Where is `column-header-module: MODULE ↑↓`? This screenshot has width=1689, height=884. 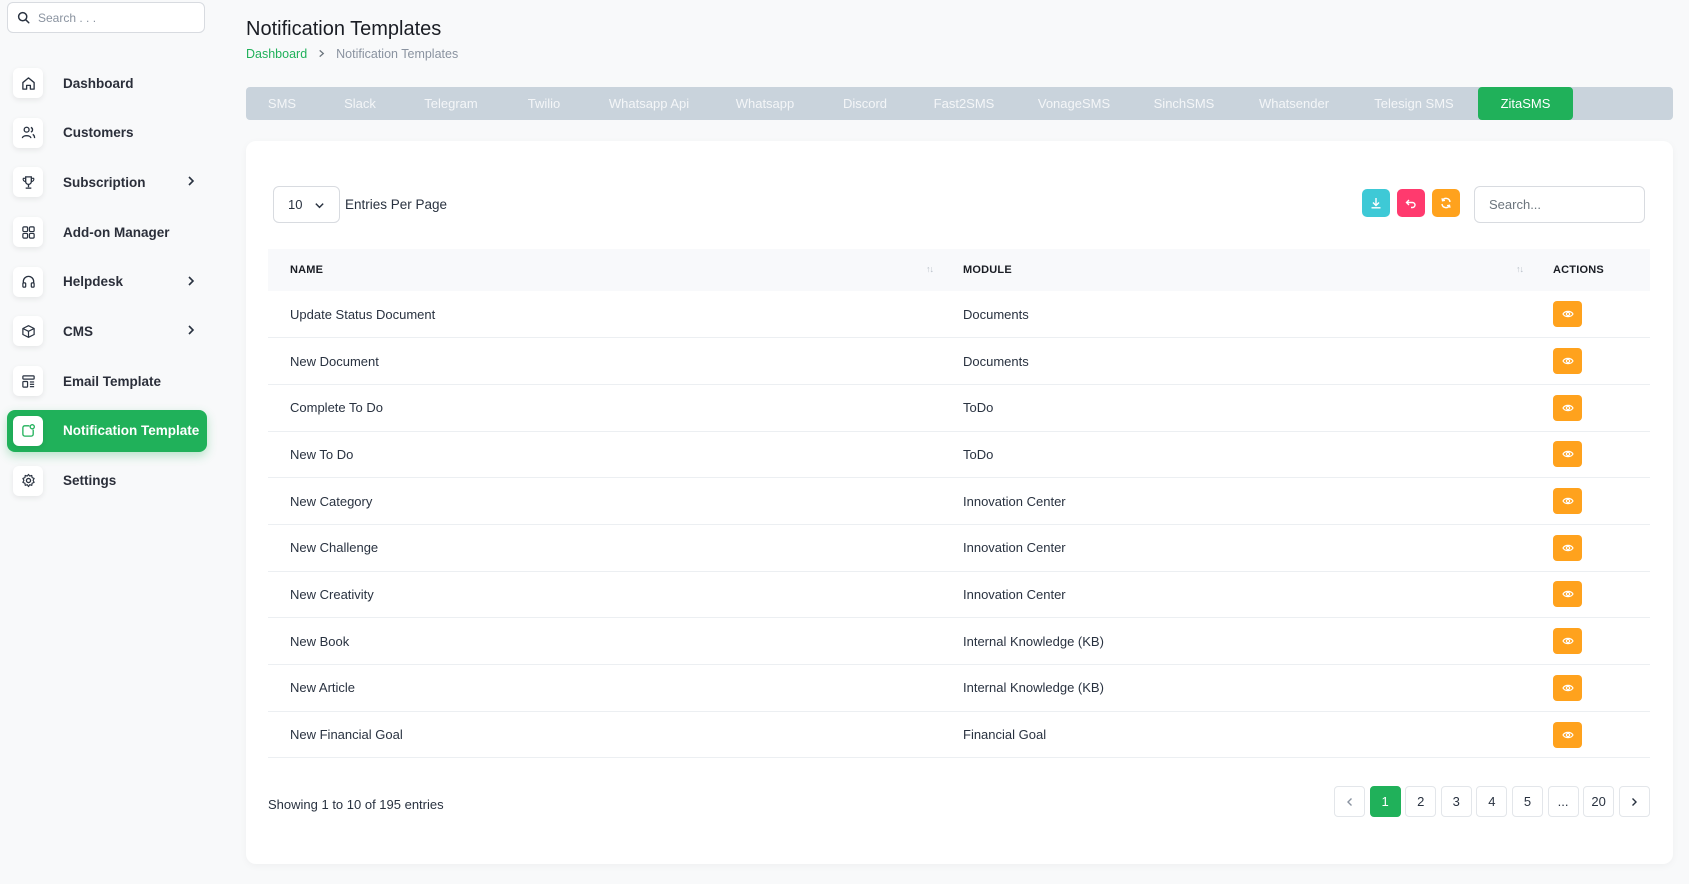 column-header-module: MODULE ↑↓ is located at coordinates (1236, 270).